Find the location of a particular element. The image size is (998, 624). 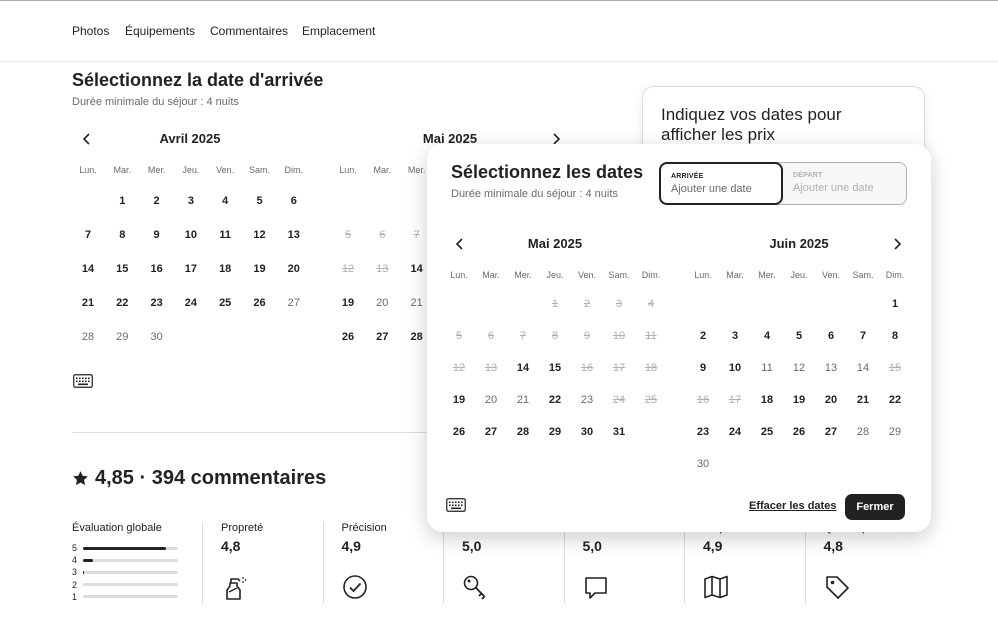

clear-dates-link: Effacer les dates is located at coordinates (792, 506).